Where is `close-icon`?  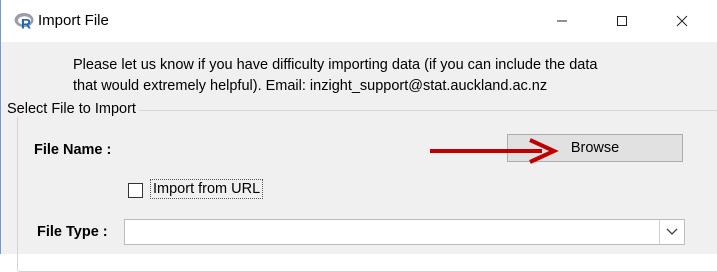
close-icon is located at coordinates (682, 21).